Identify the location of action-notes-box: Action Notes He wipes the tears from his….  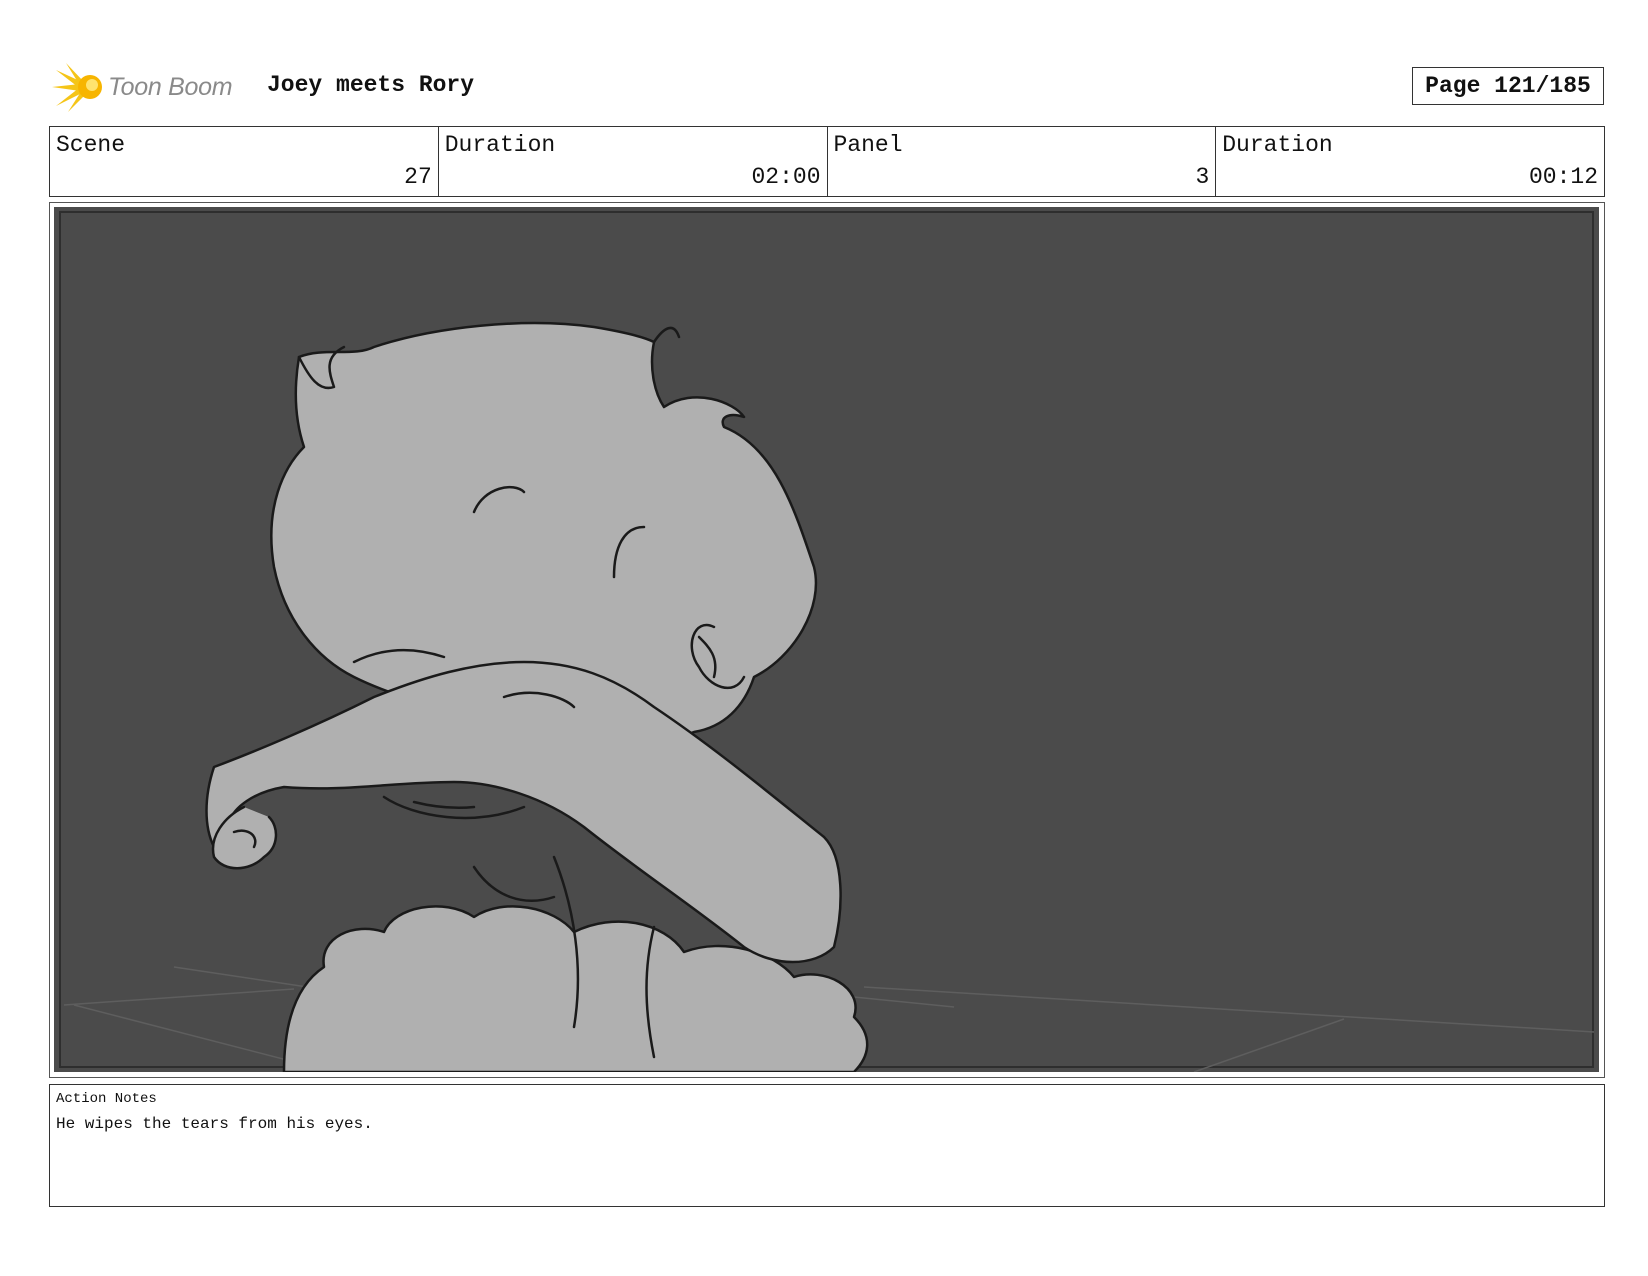
(827, 1145).